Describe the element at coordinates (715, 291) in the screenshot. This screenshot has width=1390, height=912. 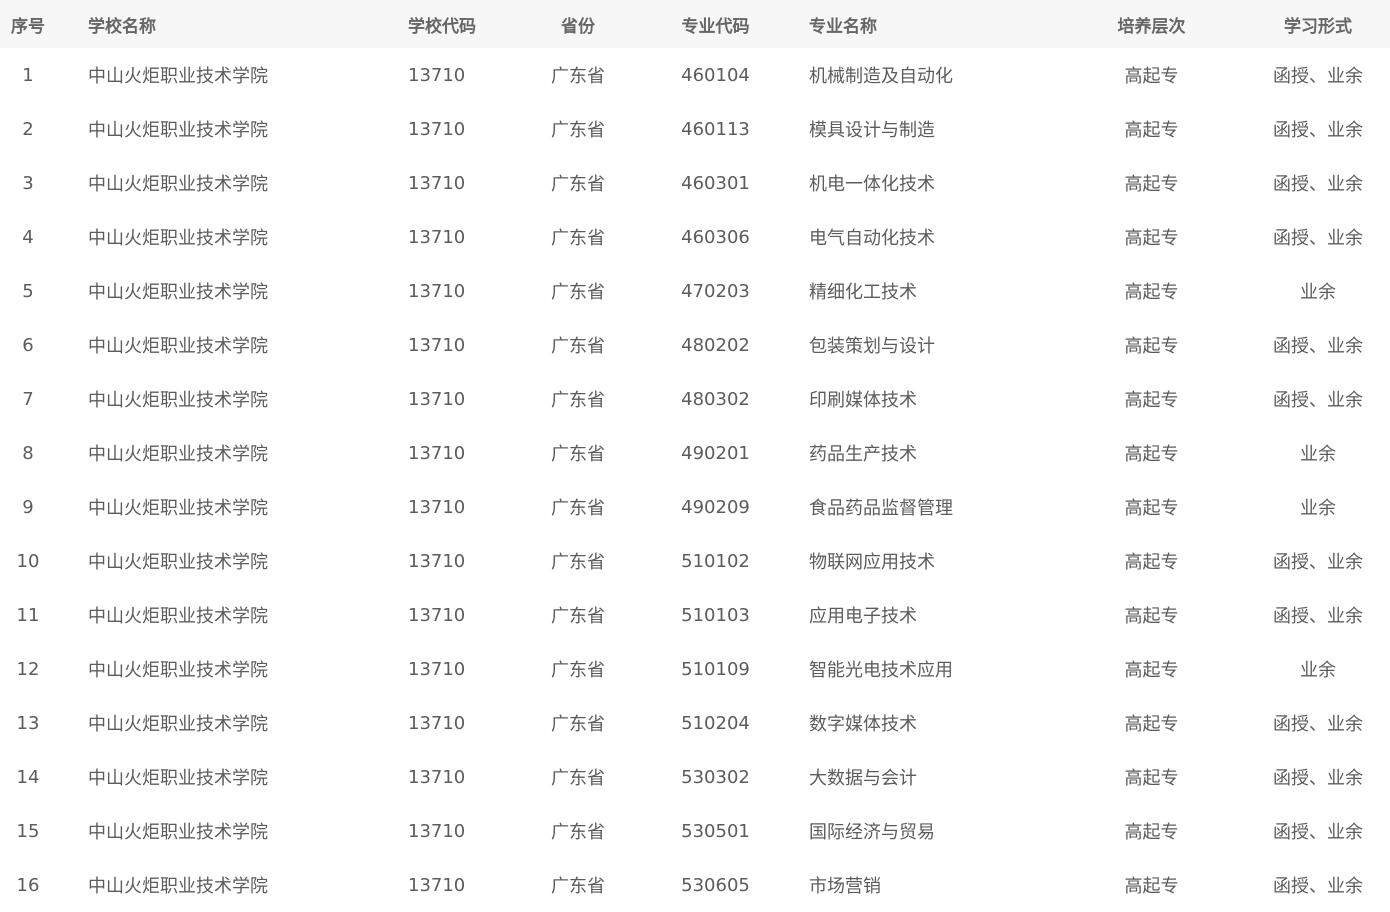
I see `cell-major-code: 470203` at that location.